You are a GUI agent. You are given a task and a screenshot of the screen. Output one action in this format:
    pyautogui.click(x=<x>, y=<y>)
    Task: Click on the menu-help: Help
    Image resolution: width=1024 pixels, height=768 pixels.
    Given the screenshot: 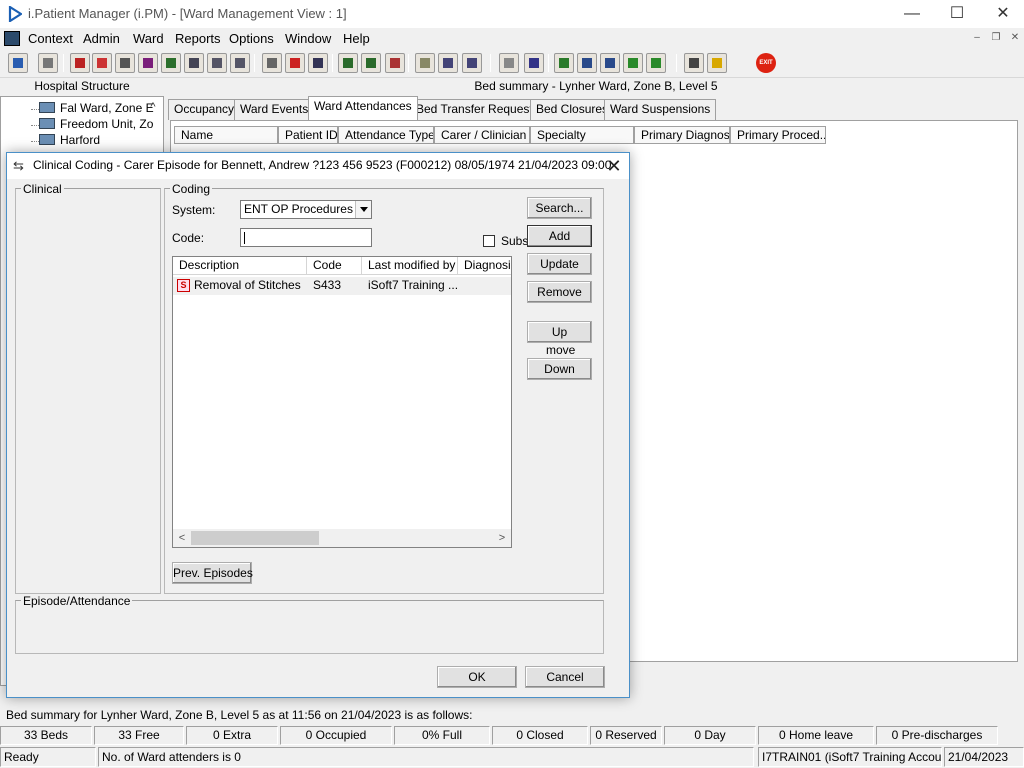 What is the action you would take?
    pyautogui.click(x=356, y=38)
    